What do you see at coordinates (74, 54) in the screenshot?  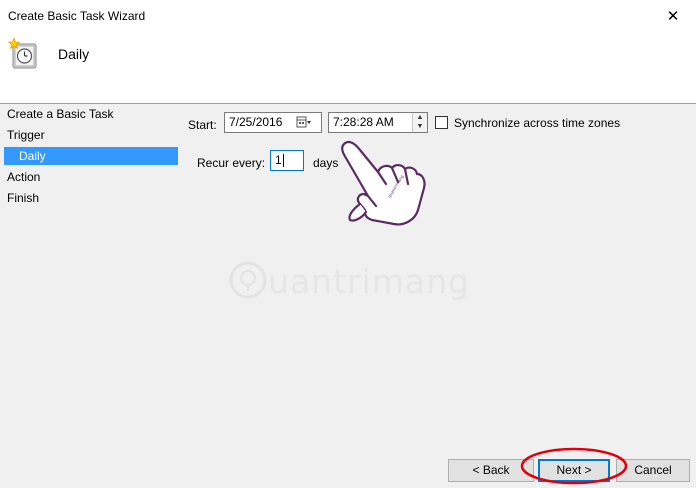 I see `page-title: Daily` at bounding box center [74, 54].